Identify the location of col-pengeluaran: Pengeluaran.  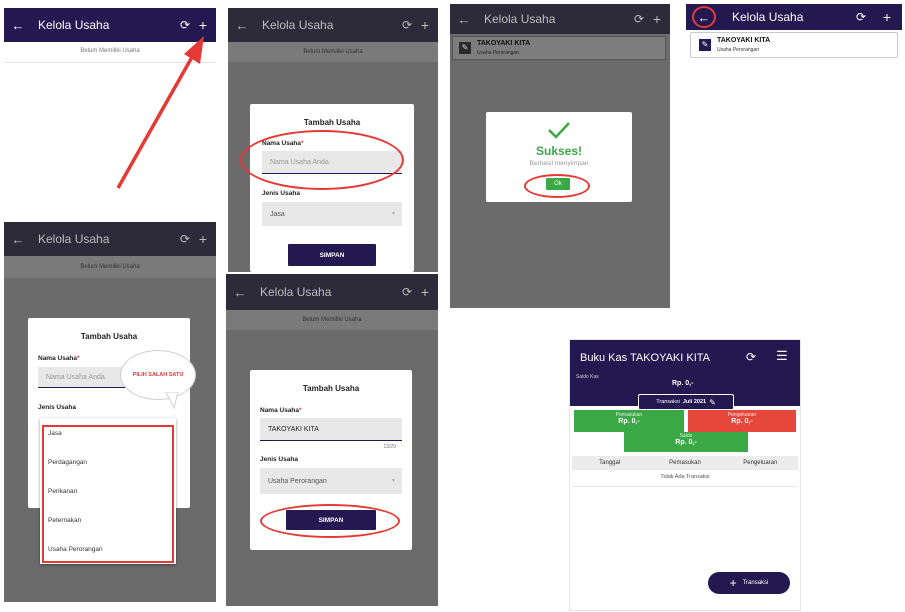
(760, 463).